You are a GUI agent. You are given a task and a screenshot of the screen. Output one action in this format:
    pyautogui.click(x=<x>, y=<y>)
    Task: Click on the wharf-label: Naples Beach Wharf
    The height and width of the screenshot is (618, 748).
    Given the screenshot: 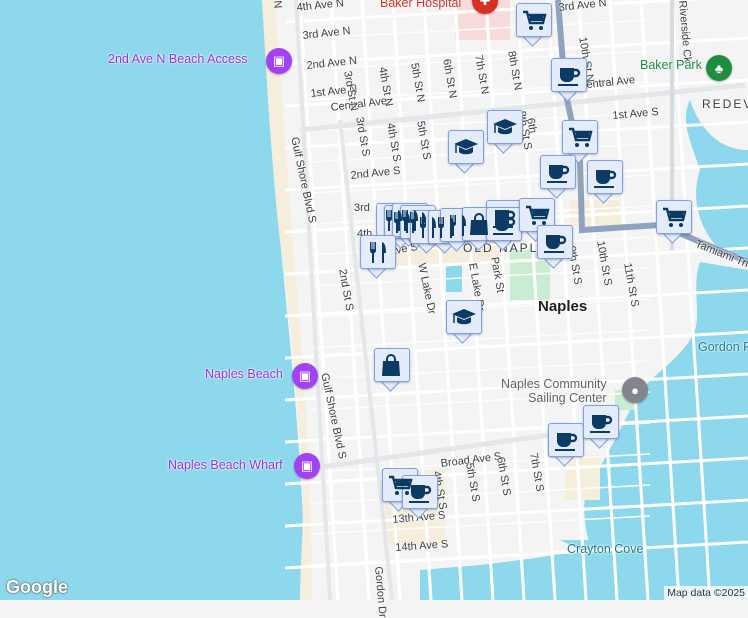 What is the action you would take?
    pyautogui.click(x=225, y=465)
    